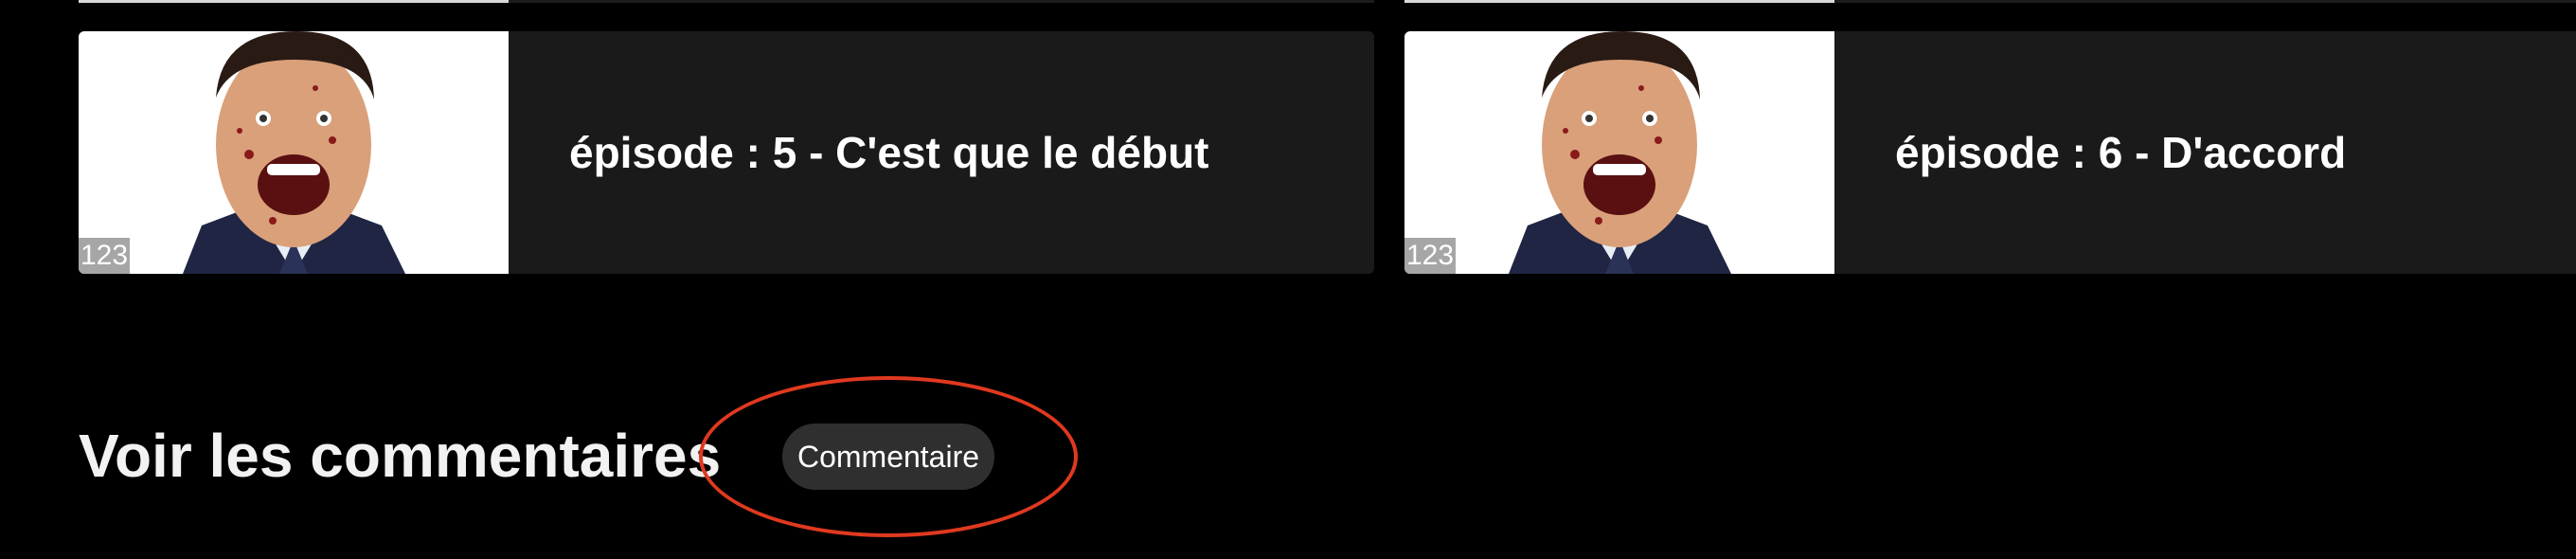 The image size is (2576, 559). I want to click on episode-title: épisode : 6 - D'accord, so click(2121, 152).